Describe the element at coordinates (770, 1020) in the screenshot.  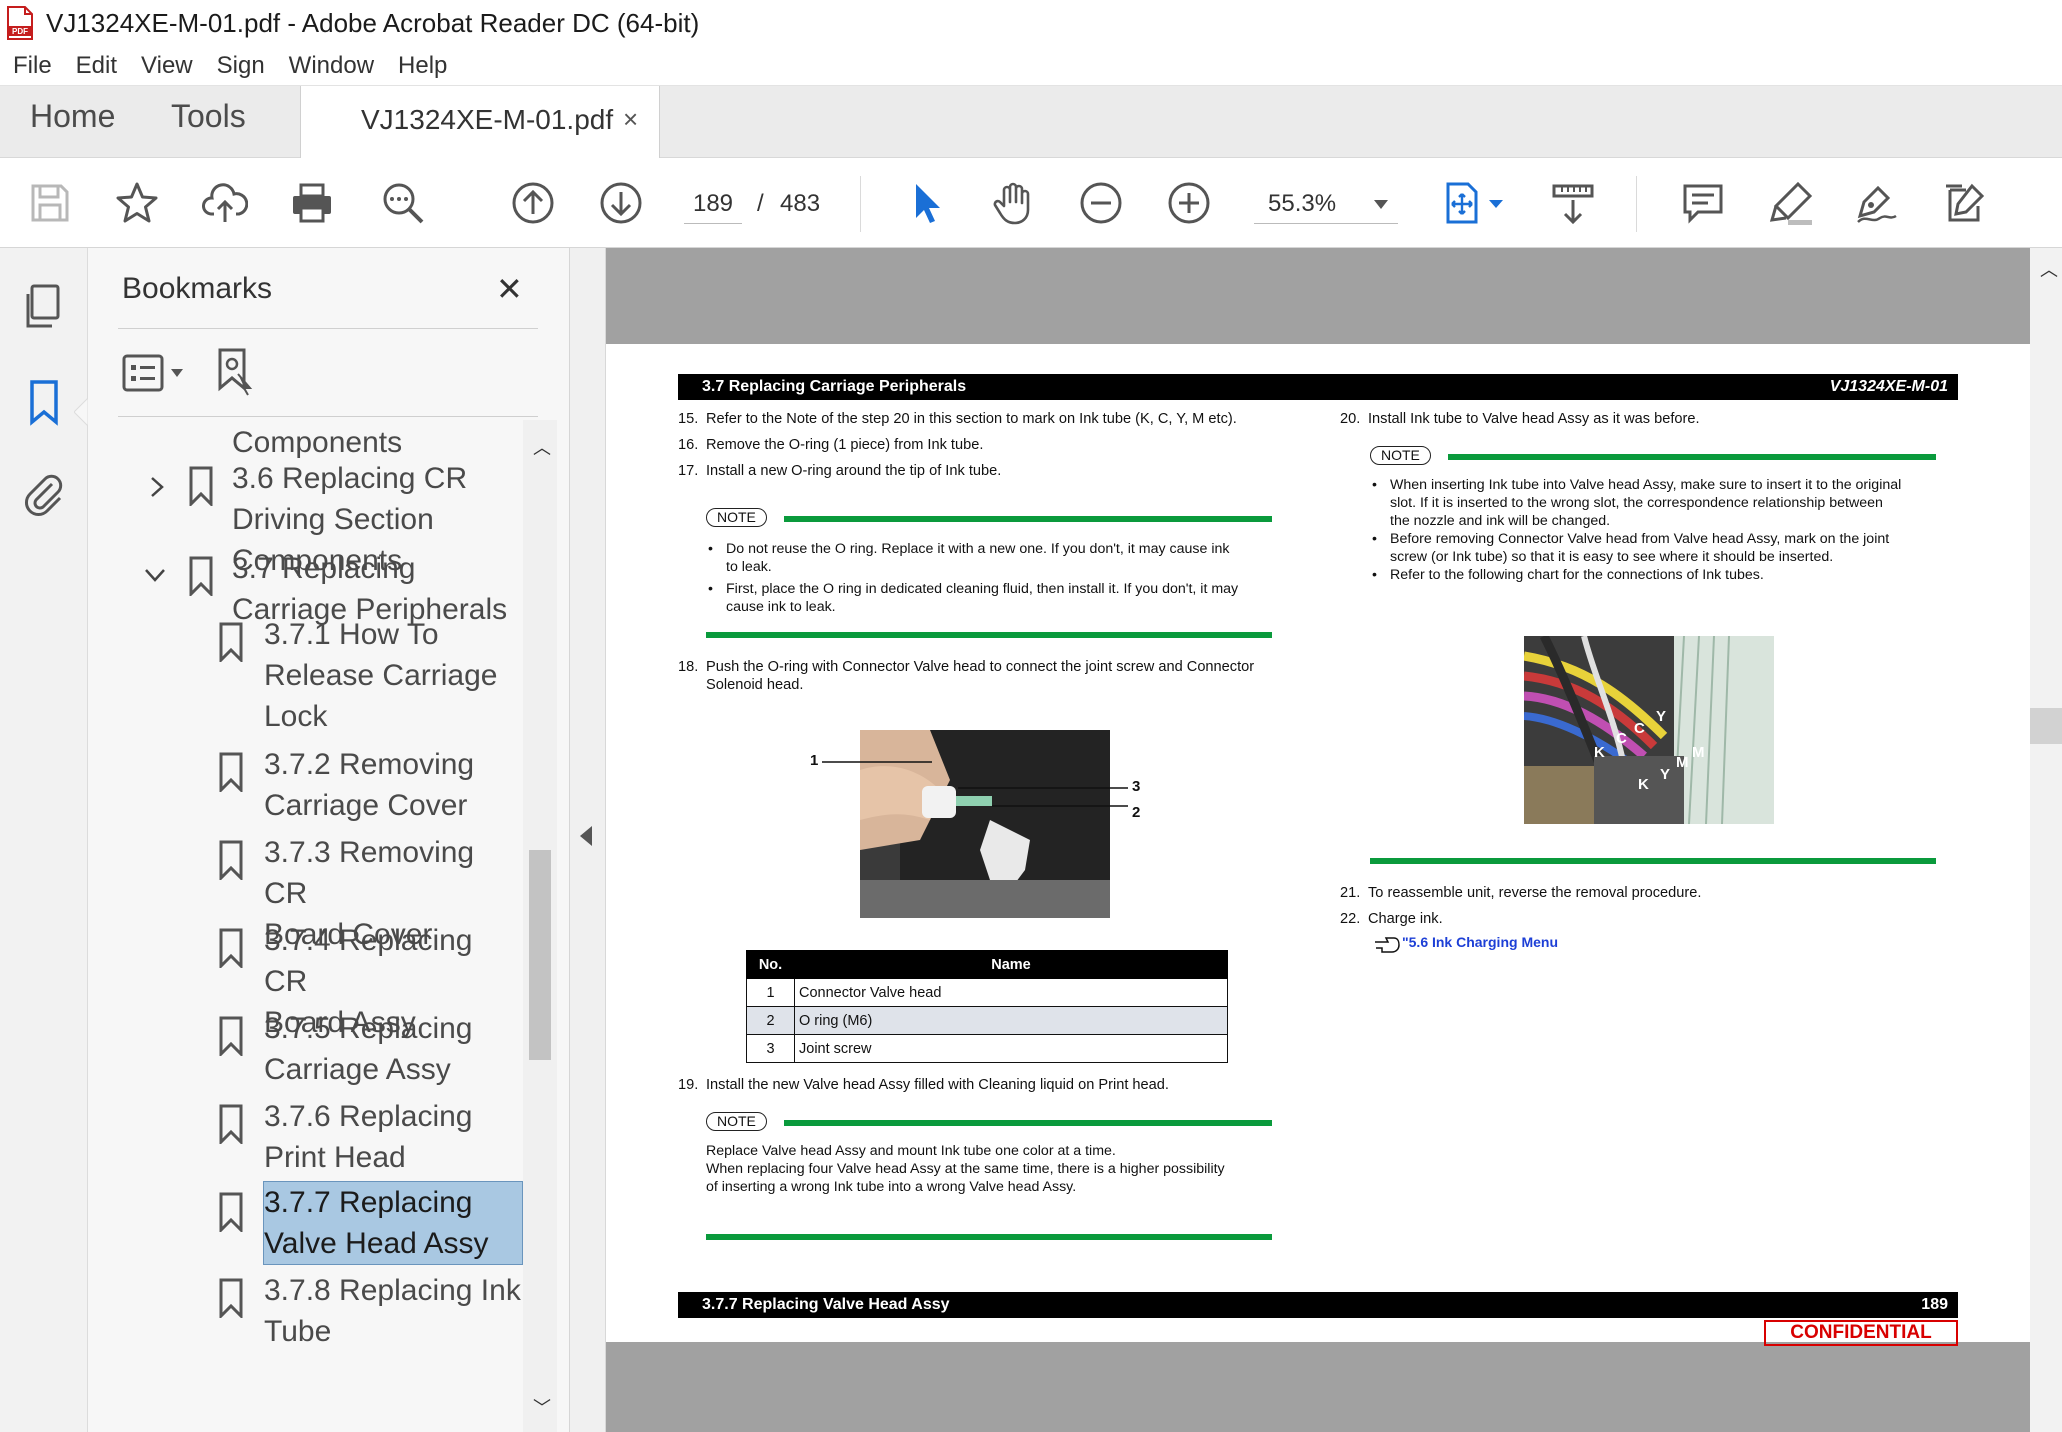
I see `table-cell: 2` at that location.